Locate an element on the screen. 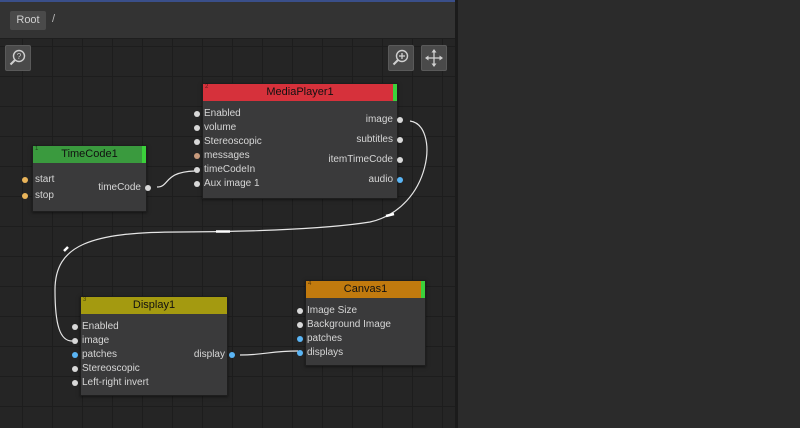  node-header: 4 Canvas1 is located at coordinates (365, 289).